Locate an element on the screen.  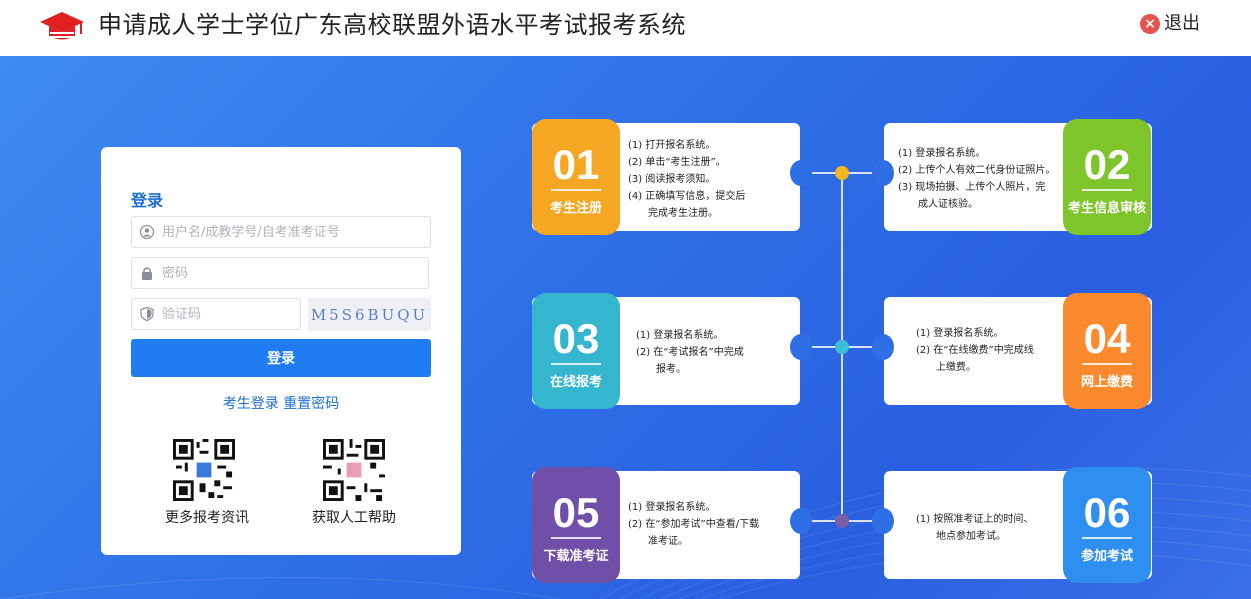
captcha-image: M5S6BUQU is located at coordinates (369, 314).